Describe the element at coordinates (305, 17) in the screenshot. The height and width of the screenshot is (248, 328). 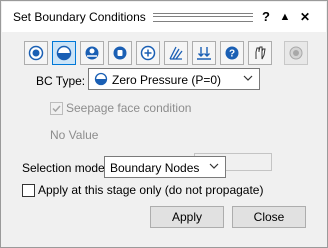
I see `close-x-button: ✕` at that location.